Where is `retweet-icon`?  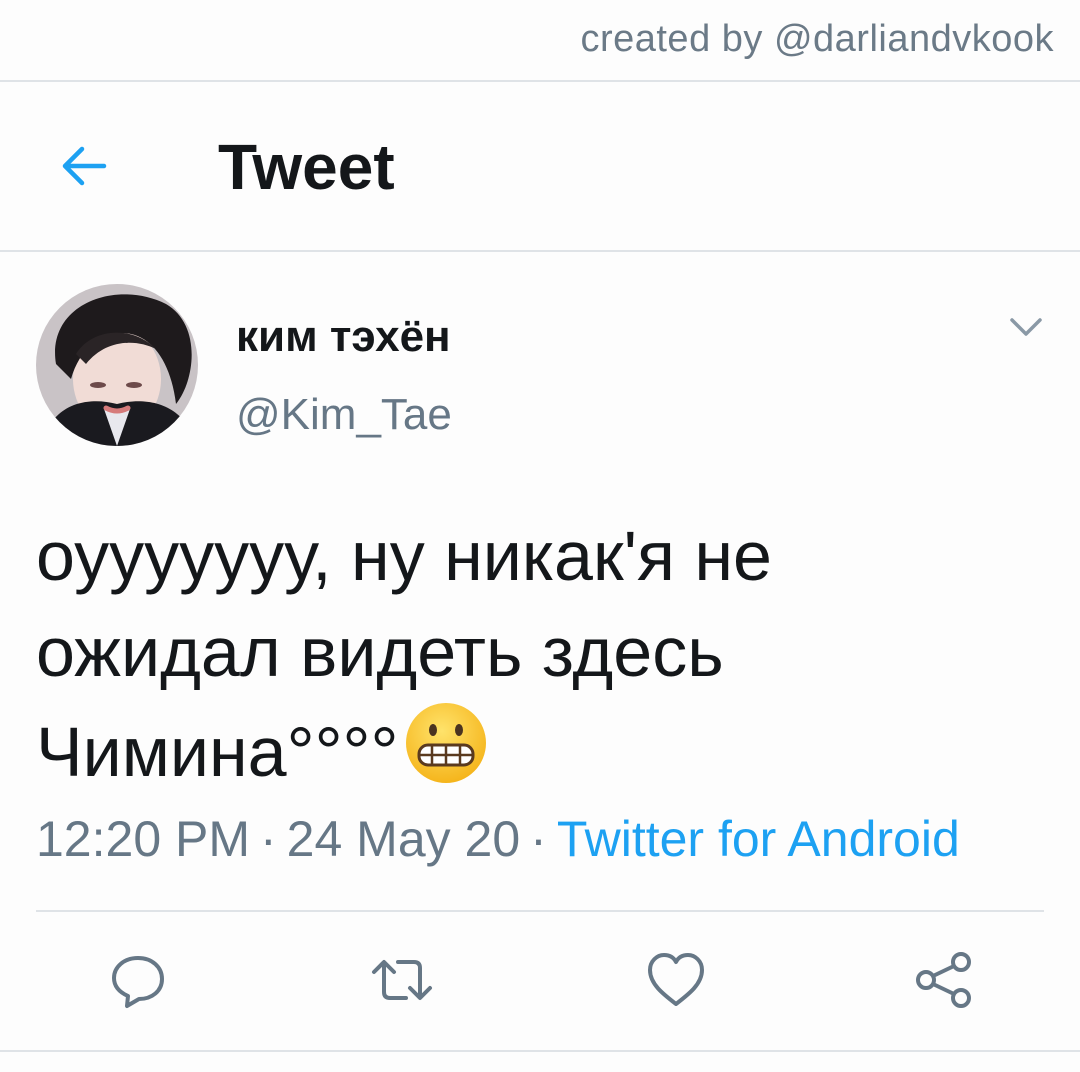
retweet-icon is located at coordinates (402, 980).